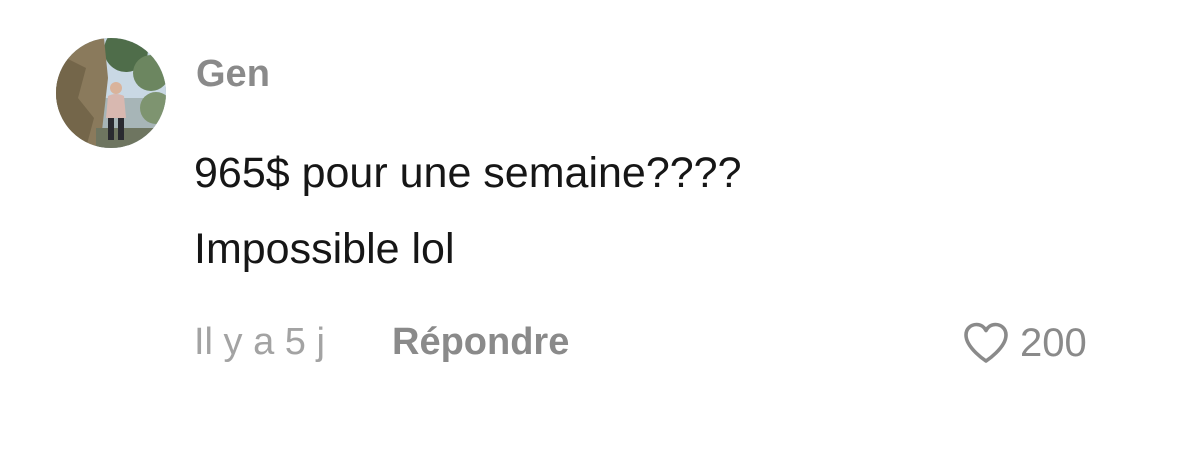 The width and height of the screenshot is (1200, 469). Describe the element at coordinates (259, 342) in the screenshot. I see `comment-timestamp: Il y a 5 j` at that location.